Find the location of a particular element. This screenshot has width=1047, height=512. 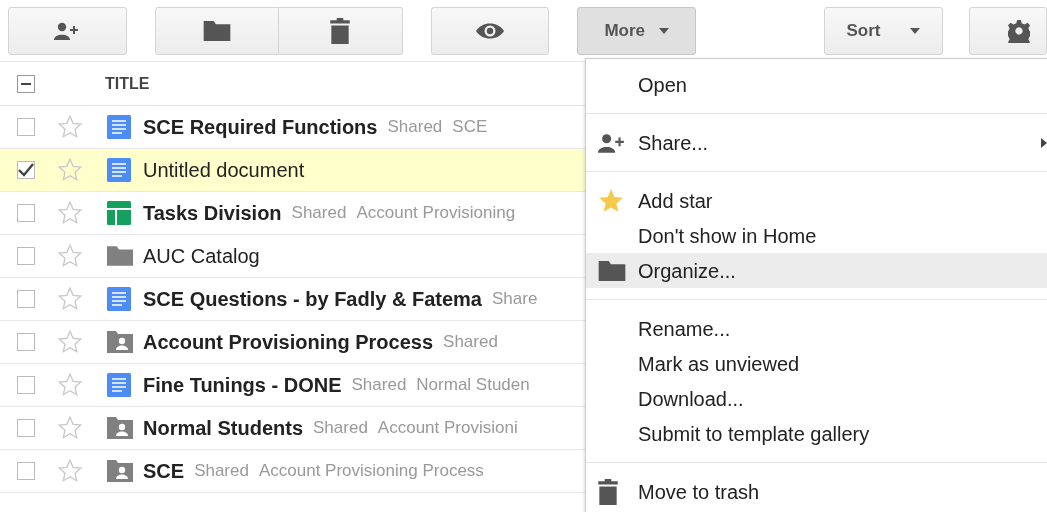

file-name: SCE Required Functions is located at coordinates (260, 127).